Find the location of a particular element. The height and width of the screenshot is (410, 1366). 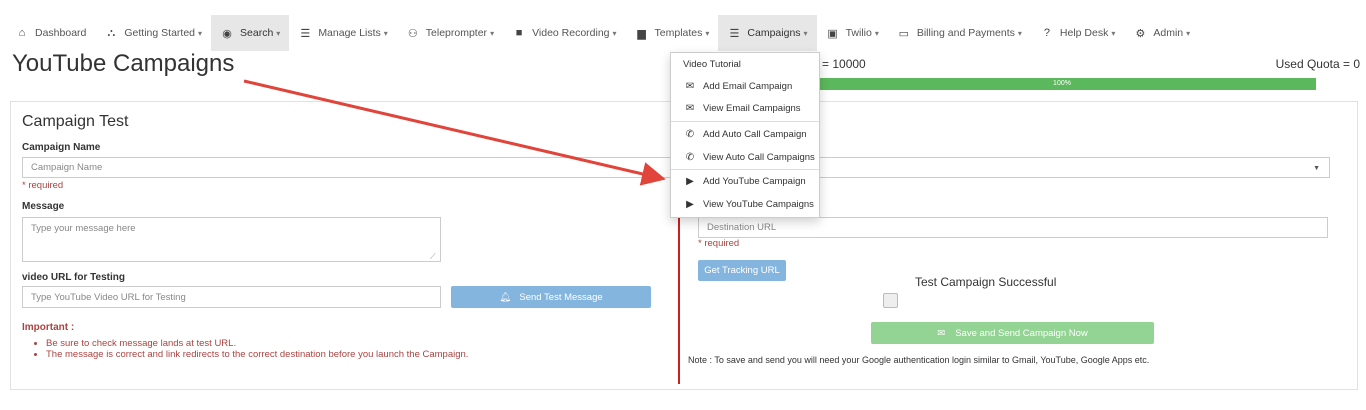

annotation-arrow is located at coordinates (454, 132).